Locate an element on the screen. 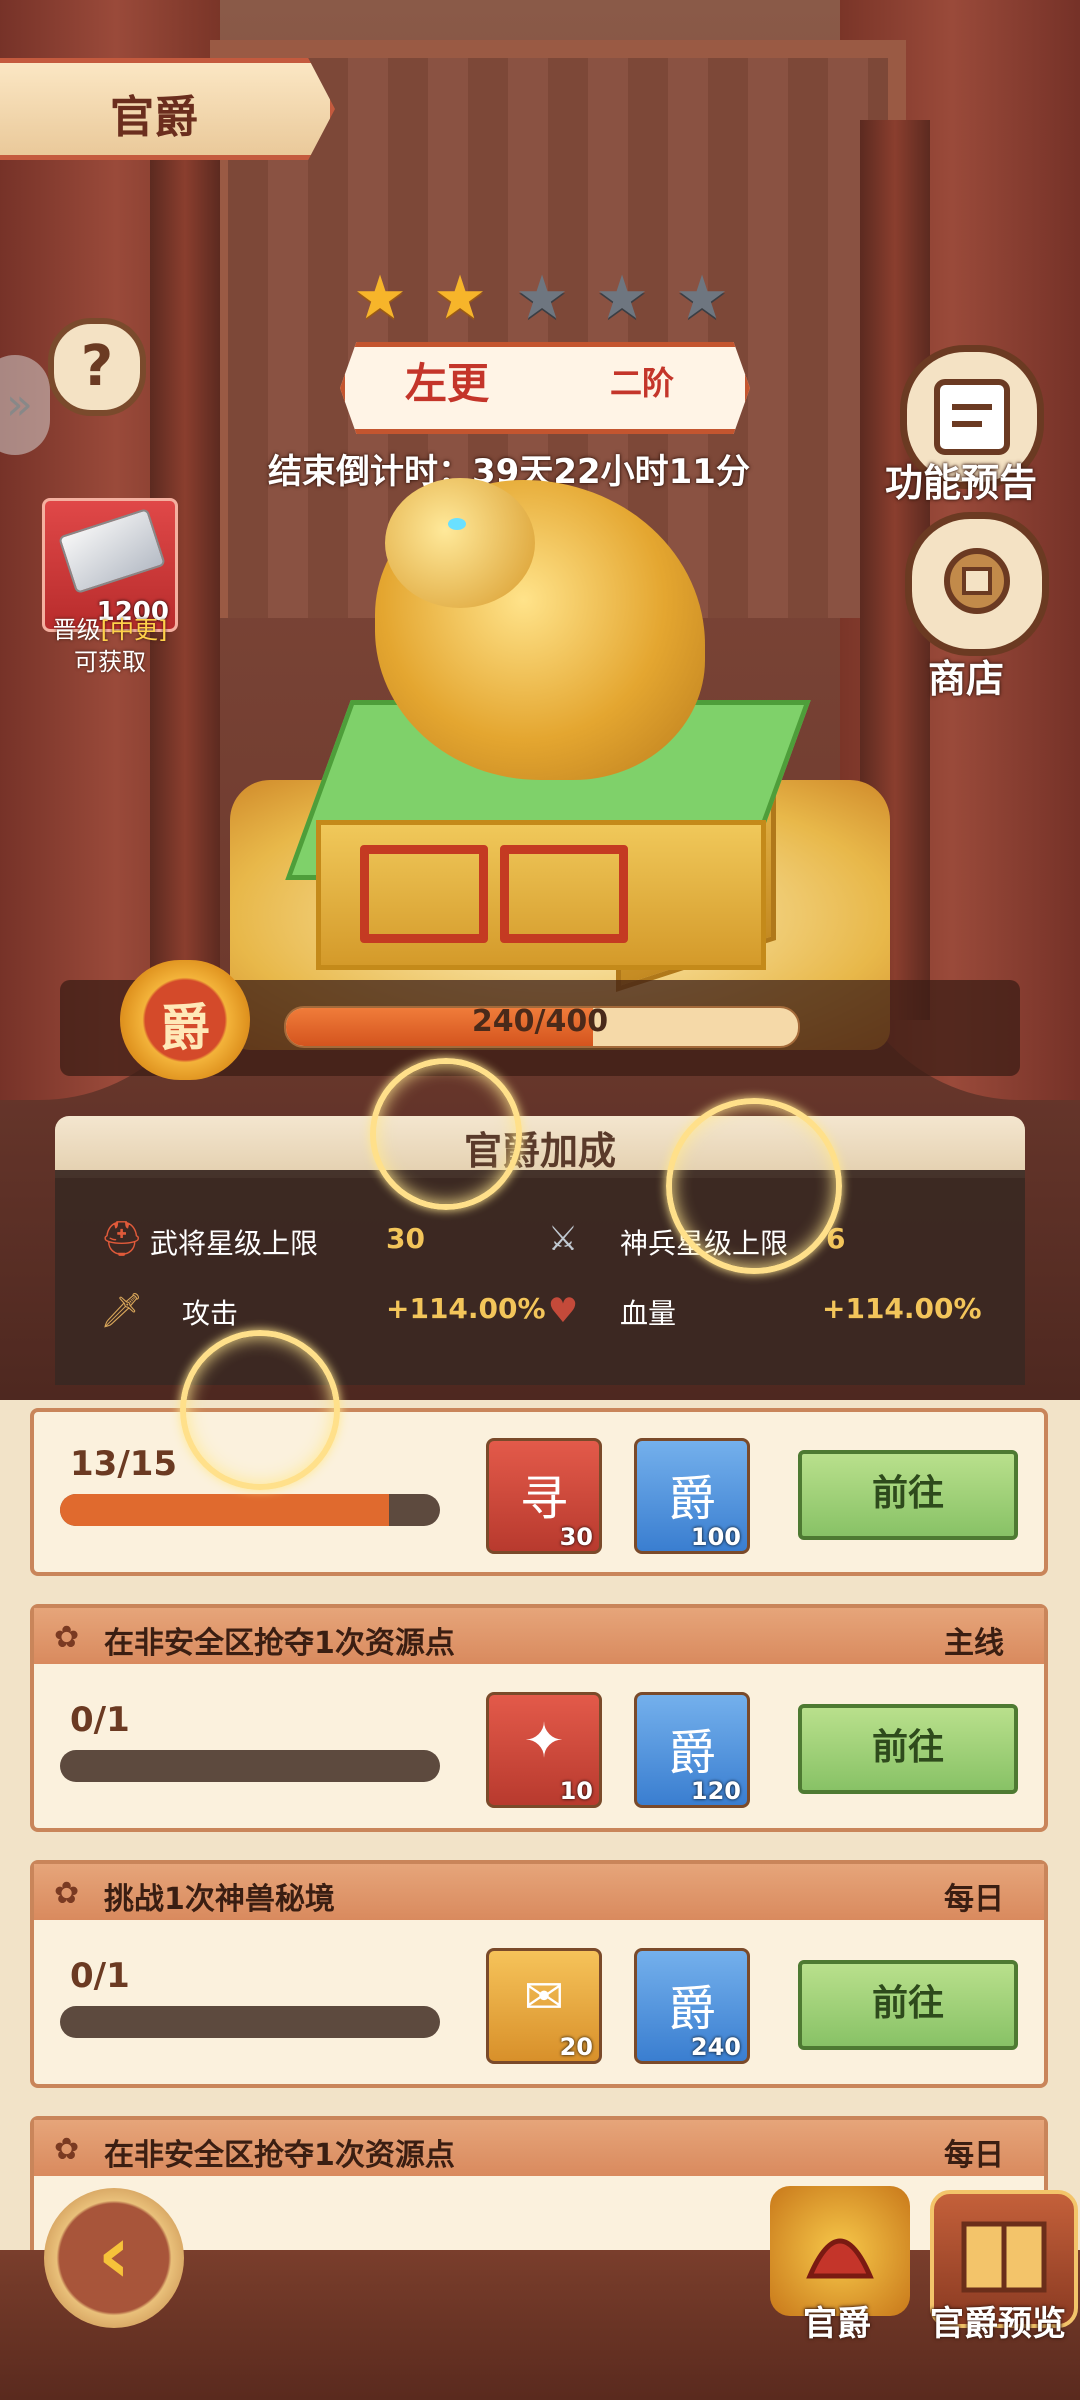  double-chevron-icon: » is located at coordinates (19, 404).